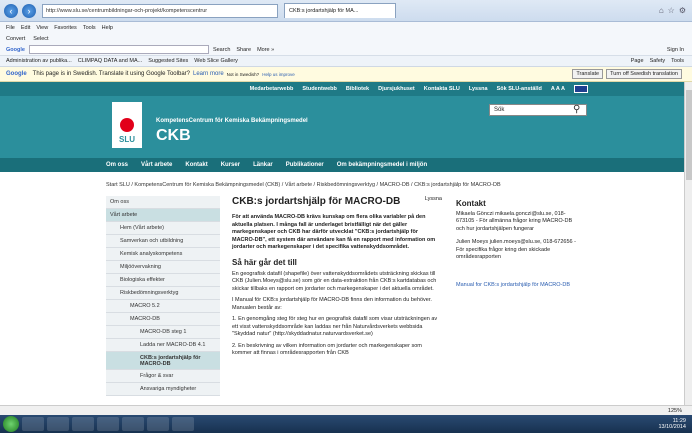 The height and width of the screenshot is (433, 692). Describe the element at coordinates (163, 361) in the screenshot. I see `sidebar-item-current: CKB:s jordartshjälp för MACRO-DB` at that location.